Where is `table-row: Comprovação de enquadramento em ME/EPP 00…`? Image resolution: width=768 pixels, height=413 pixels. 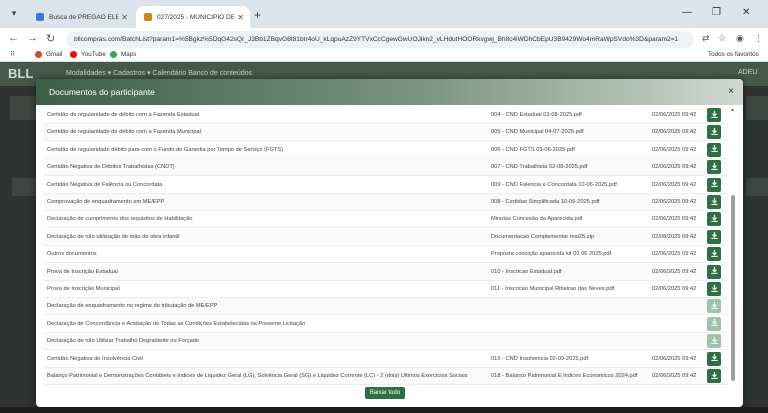
table-row: Comprovação de enquadramento em ME/EPP 00… is located at coordinates (386, 202).